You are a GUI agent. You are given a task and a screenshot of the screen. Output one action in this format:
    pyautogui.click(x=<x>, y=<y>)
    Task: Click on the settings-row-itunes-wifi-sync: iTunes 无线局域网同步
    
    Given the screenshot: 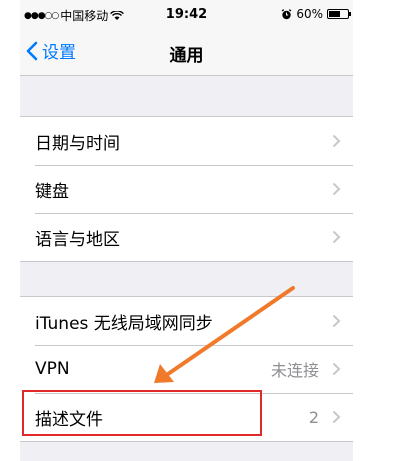 What is the action you would take?
    pyautogui.click(x=186, y=321)
    